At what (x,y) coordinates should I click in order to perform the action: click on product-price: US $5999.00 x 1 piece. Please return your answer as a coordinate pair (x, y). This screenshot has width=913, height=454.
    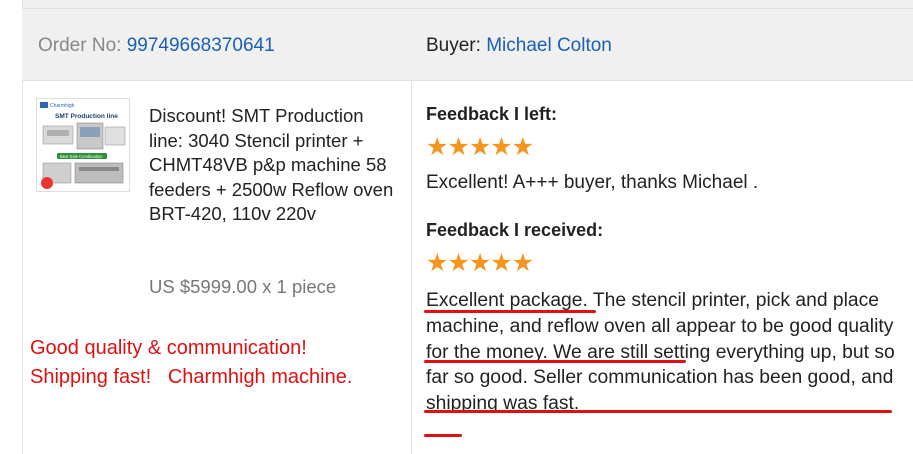
    Looking at the image, I should click on (243, 286).